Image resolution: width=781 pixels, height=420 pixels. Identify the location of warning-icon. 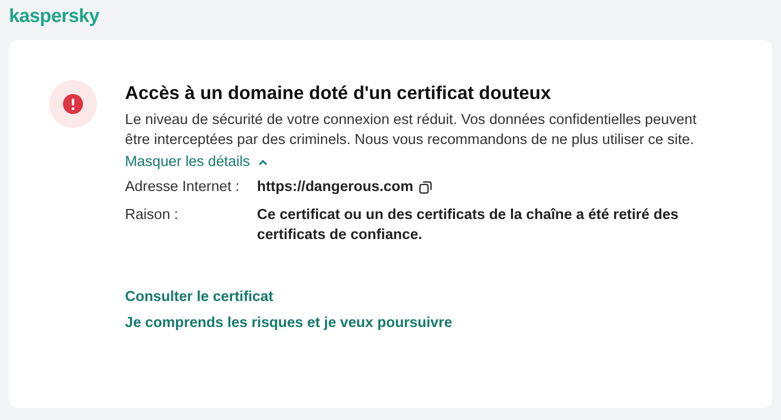
(73, 104).